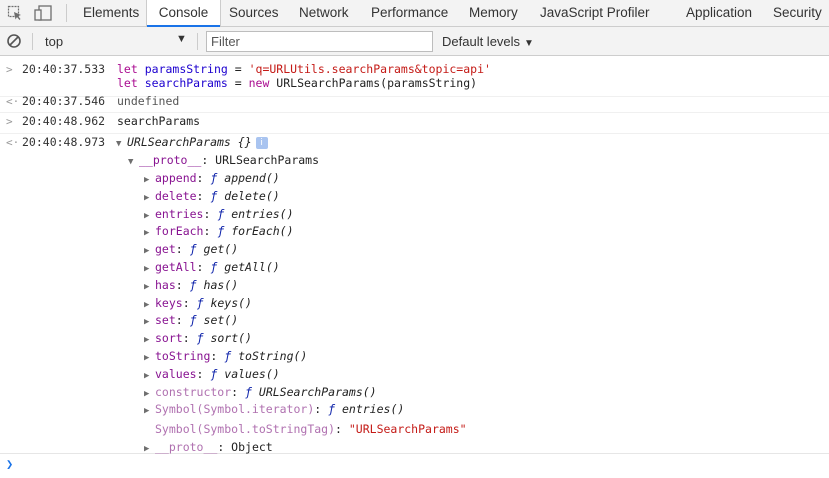 This screenshot has height=478, width=829. I want to click on proto-member-row: ▶ keys: ƒ keys(), so click(198, 305).